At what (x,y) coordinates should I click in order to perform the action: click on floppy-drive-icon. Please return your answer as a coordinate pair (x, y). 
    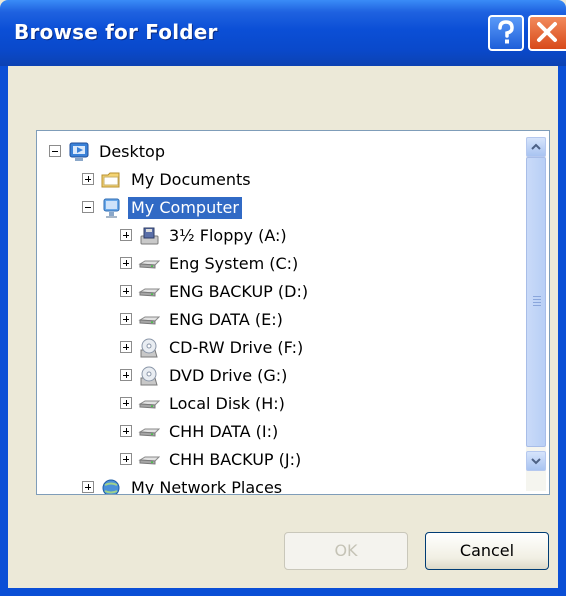
    Looking at the image, I should click on (149, 236).